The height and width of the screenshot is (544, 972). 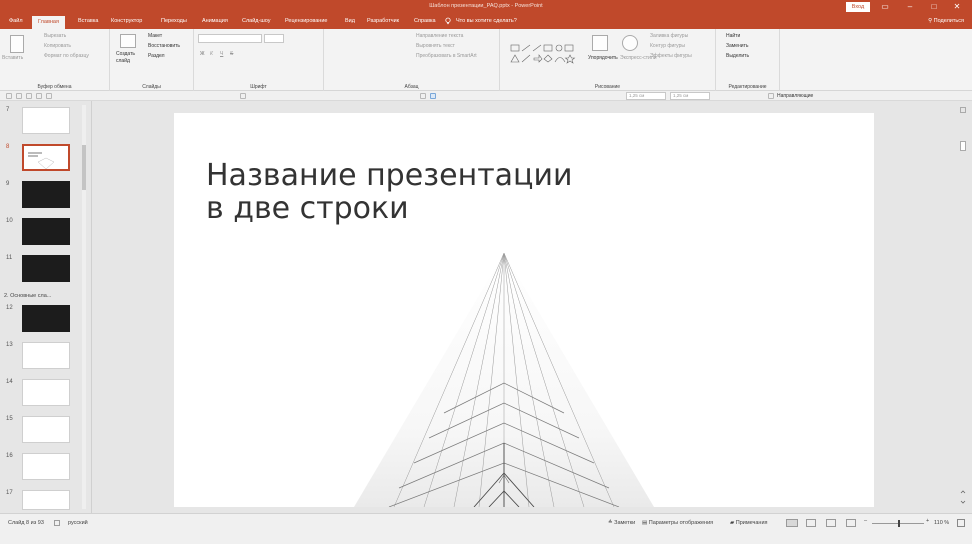 I want to click on shape-fill-button: Заливка фигуры, so click(x=669, y=36).